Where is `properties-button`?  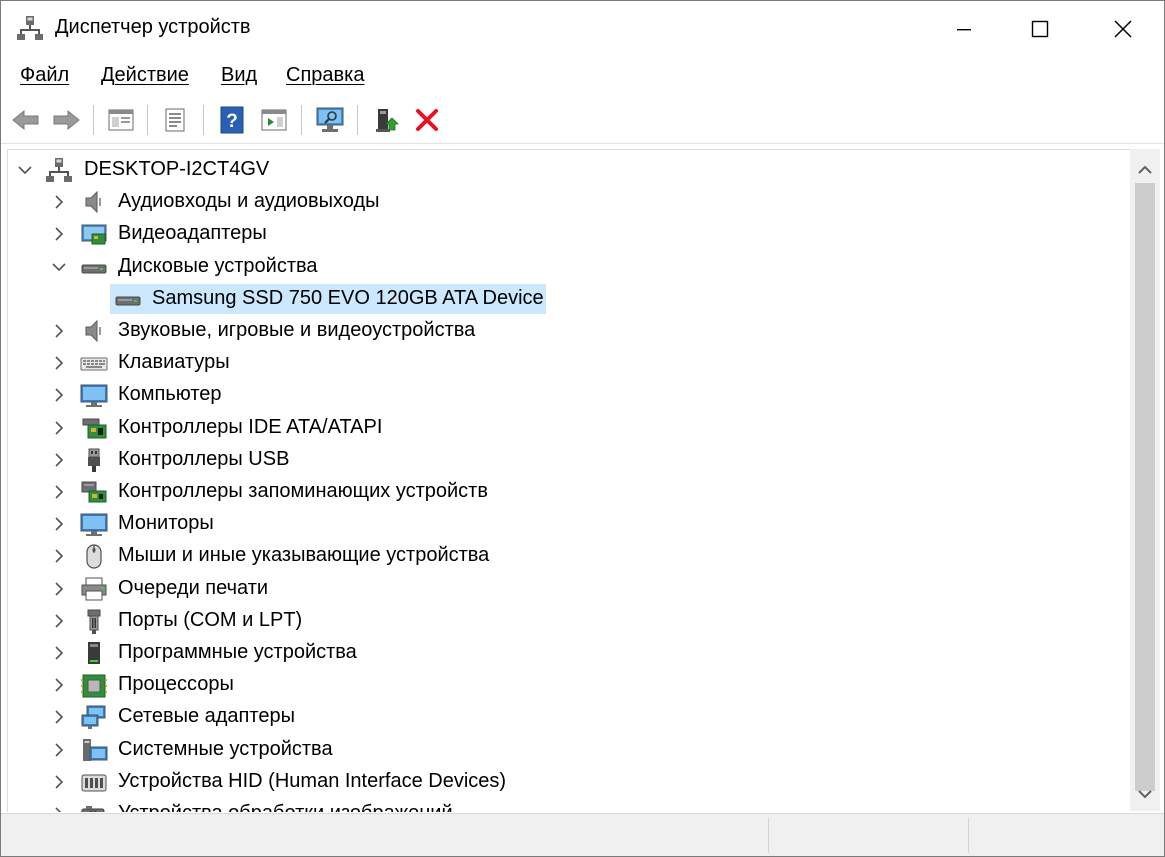 properties-button is located at coordinates (175, 120).